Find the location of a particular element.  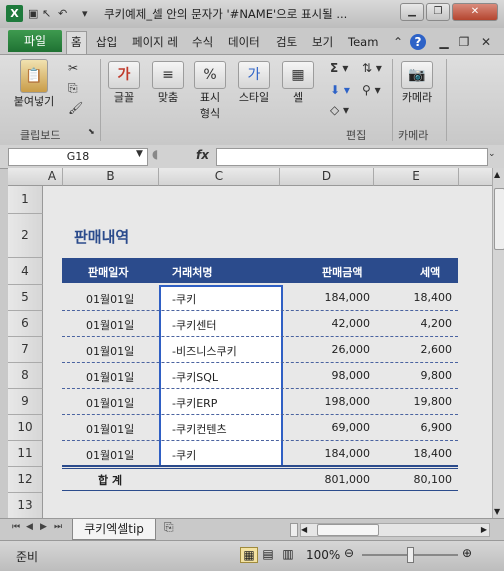

autosum-icon: Σ ▾ is located at coordinates (339, 68).